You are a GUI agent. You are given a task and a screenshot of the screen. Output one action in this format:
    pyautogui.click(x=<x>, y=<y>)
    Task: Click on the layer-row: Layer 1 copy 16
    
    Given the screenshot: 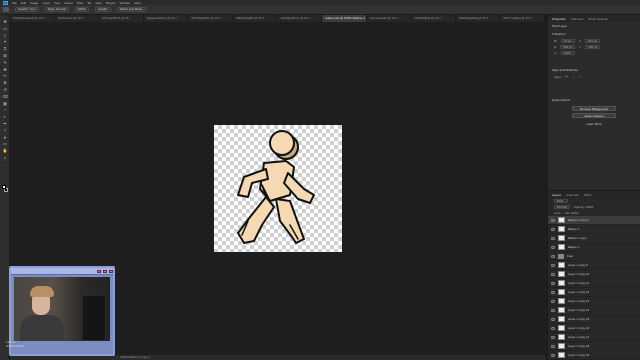 What is the action you would take?
    pyautogui.click(x=594, y=328)
    